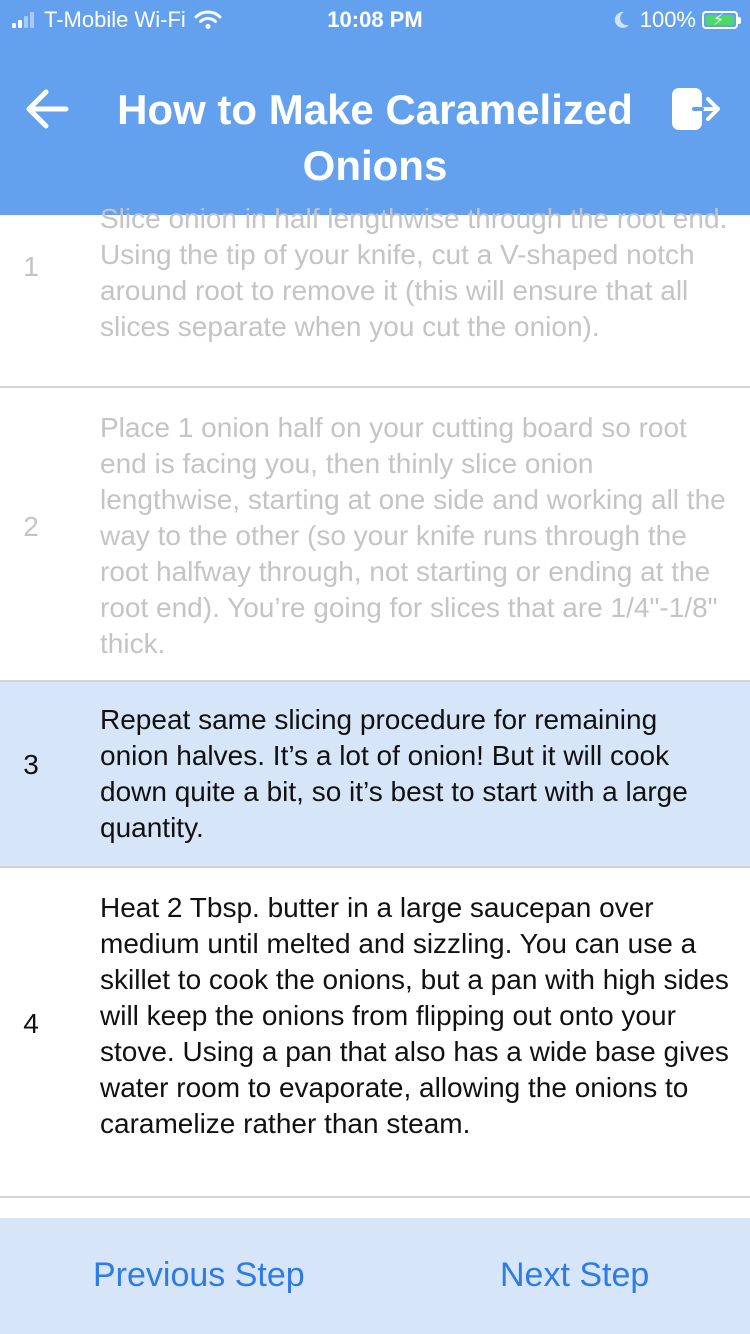 This screenshot has height=1334, width=750. What do you see at coordinates (31, 526) in the screenshot?
I see `step-number: 2` at bounding box center [31, 526].